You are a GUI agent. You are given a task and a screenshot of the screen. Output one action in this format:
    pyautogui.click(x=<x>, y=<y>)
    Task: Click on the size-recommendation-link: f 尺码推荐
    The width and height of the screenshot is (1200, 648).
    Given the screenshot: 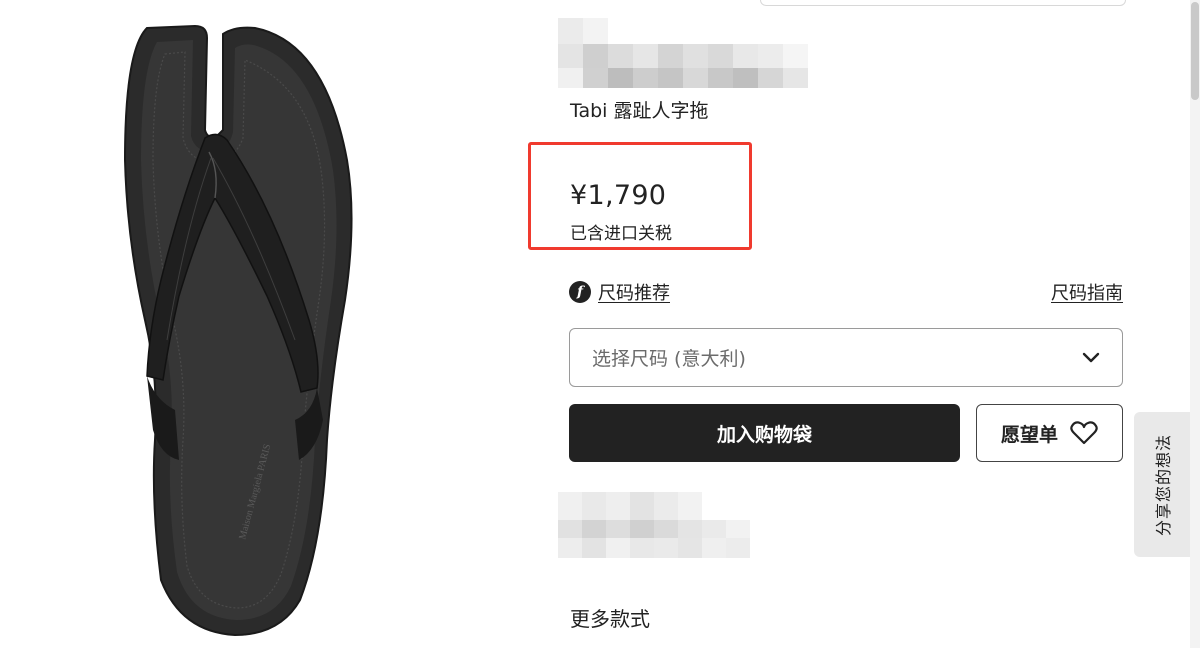 What is the action you would take?
    pyautogui.click(x=619, y=292)
    